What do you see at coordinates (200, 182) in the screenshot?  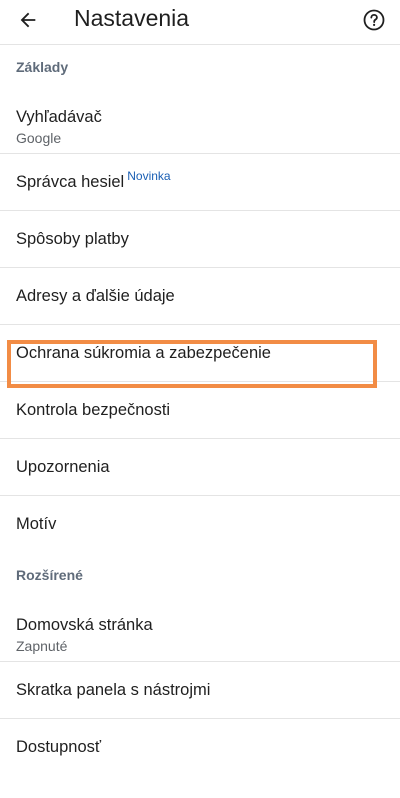 I see `setting-password-manager: Správca hesiel Novinka` at bounding box center [200, 182].